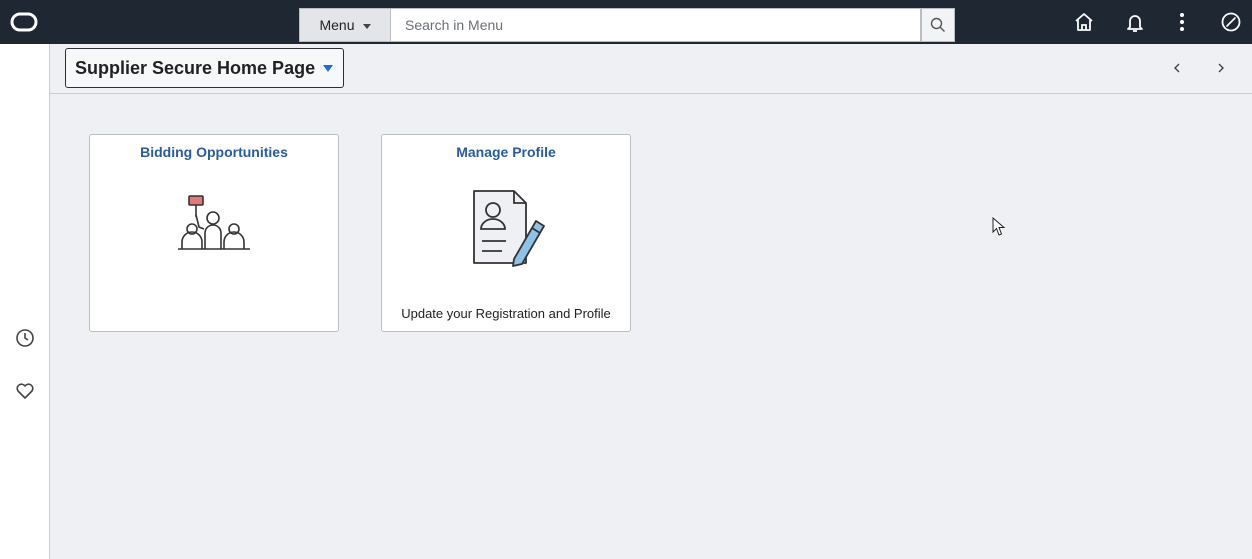 The width and height of the screenshot is (1252, 559). I want to click on mouse-cursor-icon, so click(999, 226).